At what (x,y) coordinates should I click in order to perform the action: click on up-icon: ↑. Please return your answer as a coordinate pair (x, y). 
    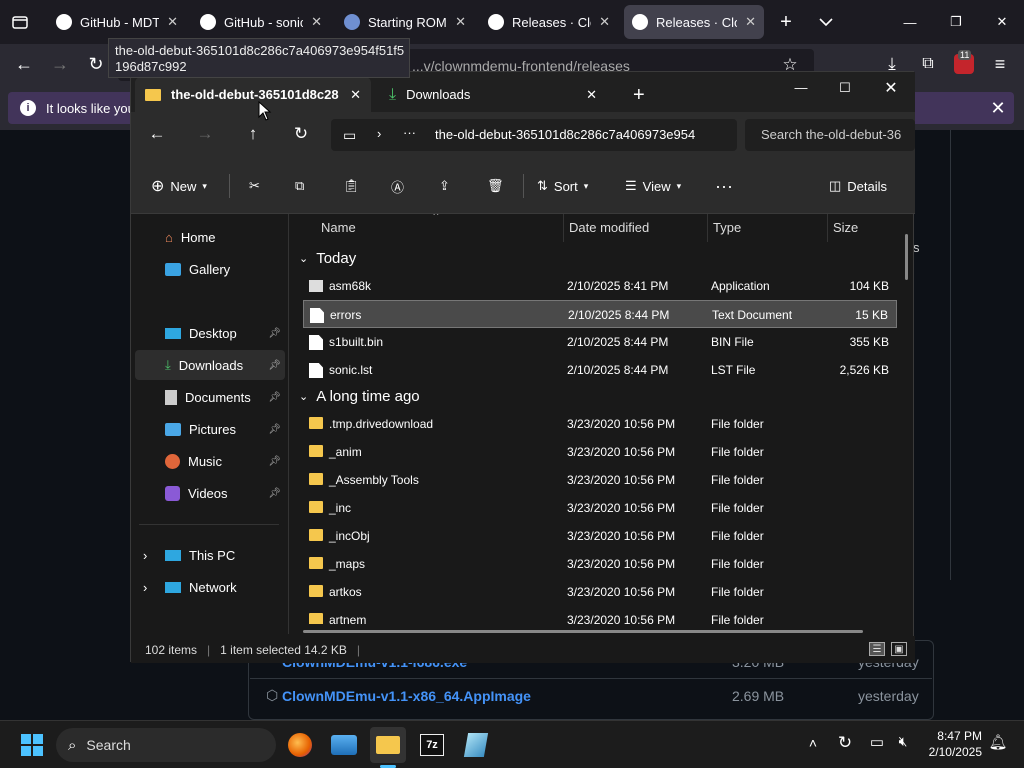
    Looking at the image, I should click on (253, 134).